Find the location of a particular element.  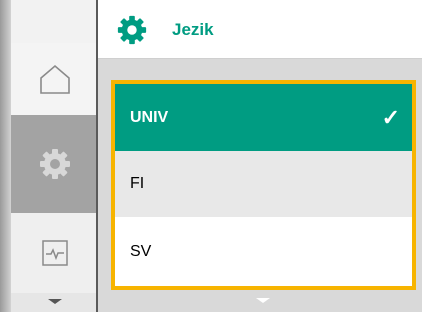

sidebar-item-settings is located at coordinates (54, 164).